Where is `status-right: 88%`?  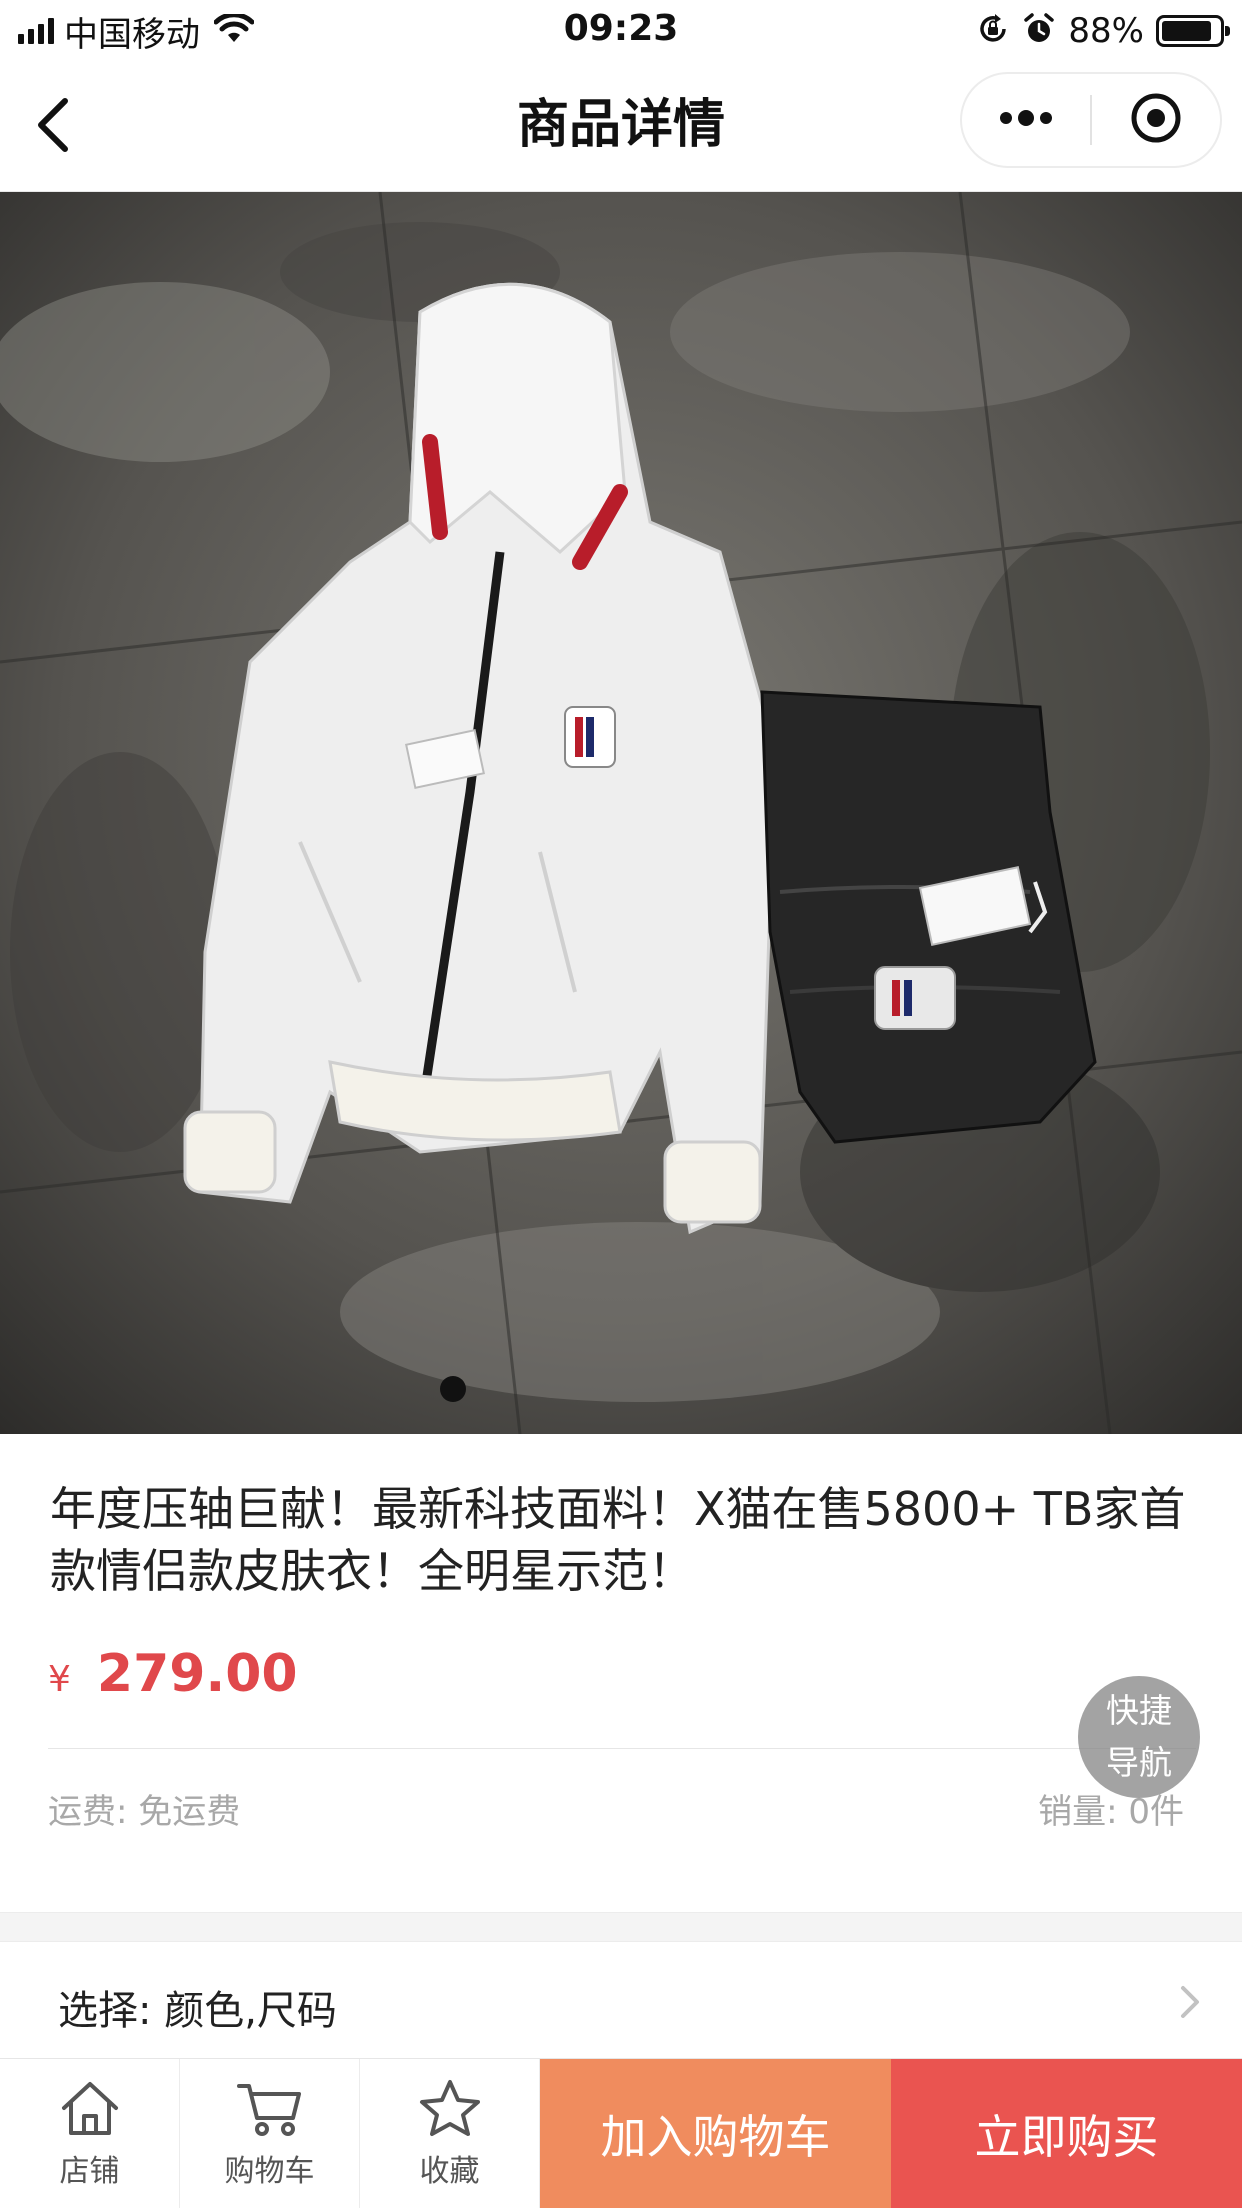
status-right: 88% is located at coordinates (1103, 31).